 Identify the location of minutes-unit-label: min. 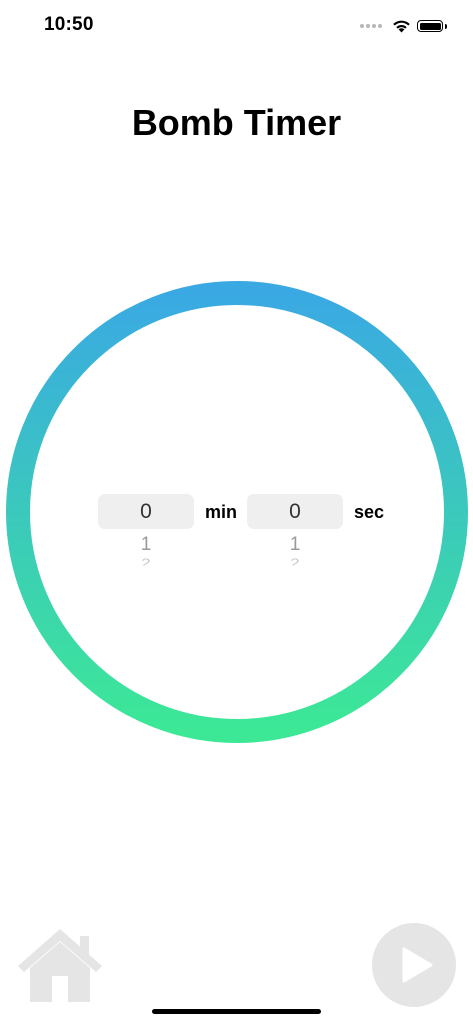
(221, 512).